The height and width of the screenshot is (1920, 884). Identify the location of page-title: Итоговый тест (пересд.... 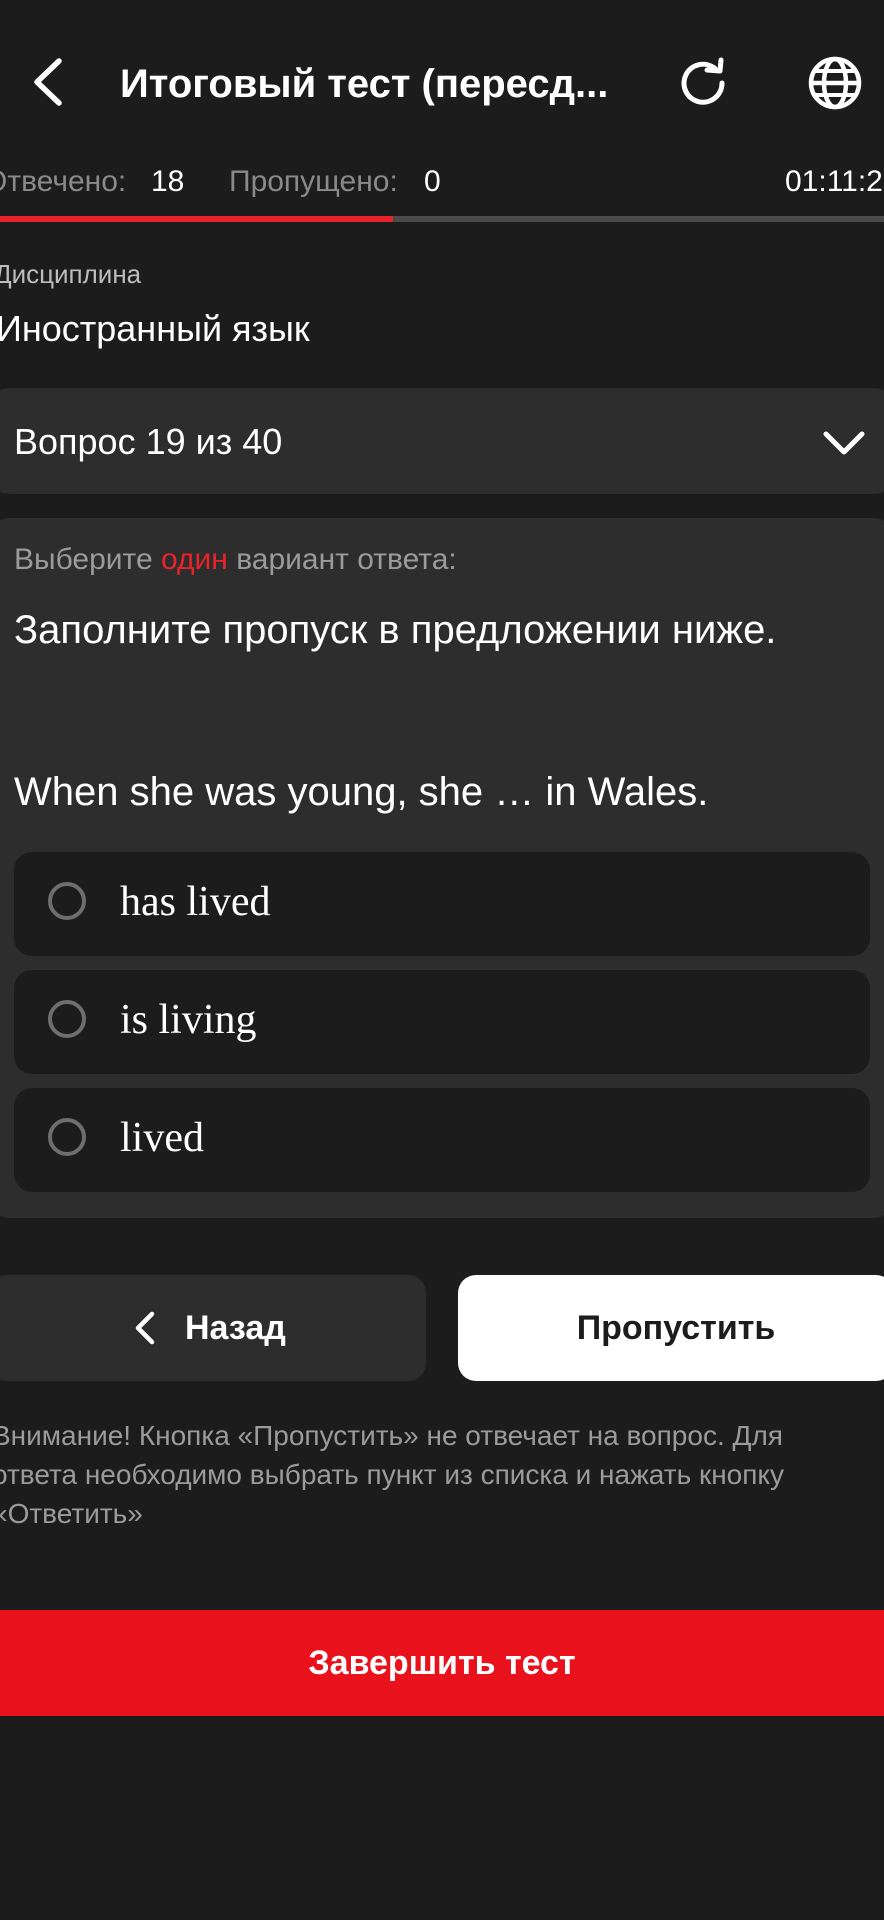
(364, 84).